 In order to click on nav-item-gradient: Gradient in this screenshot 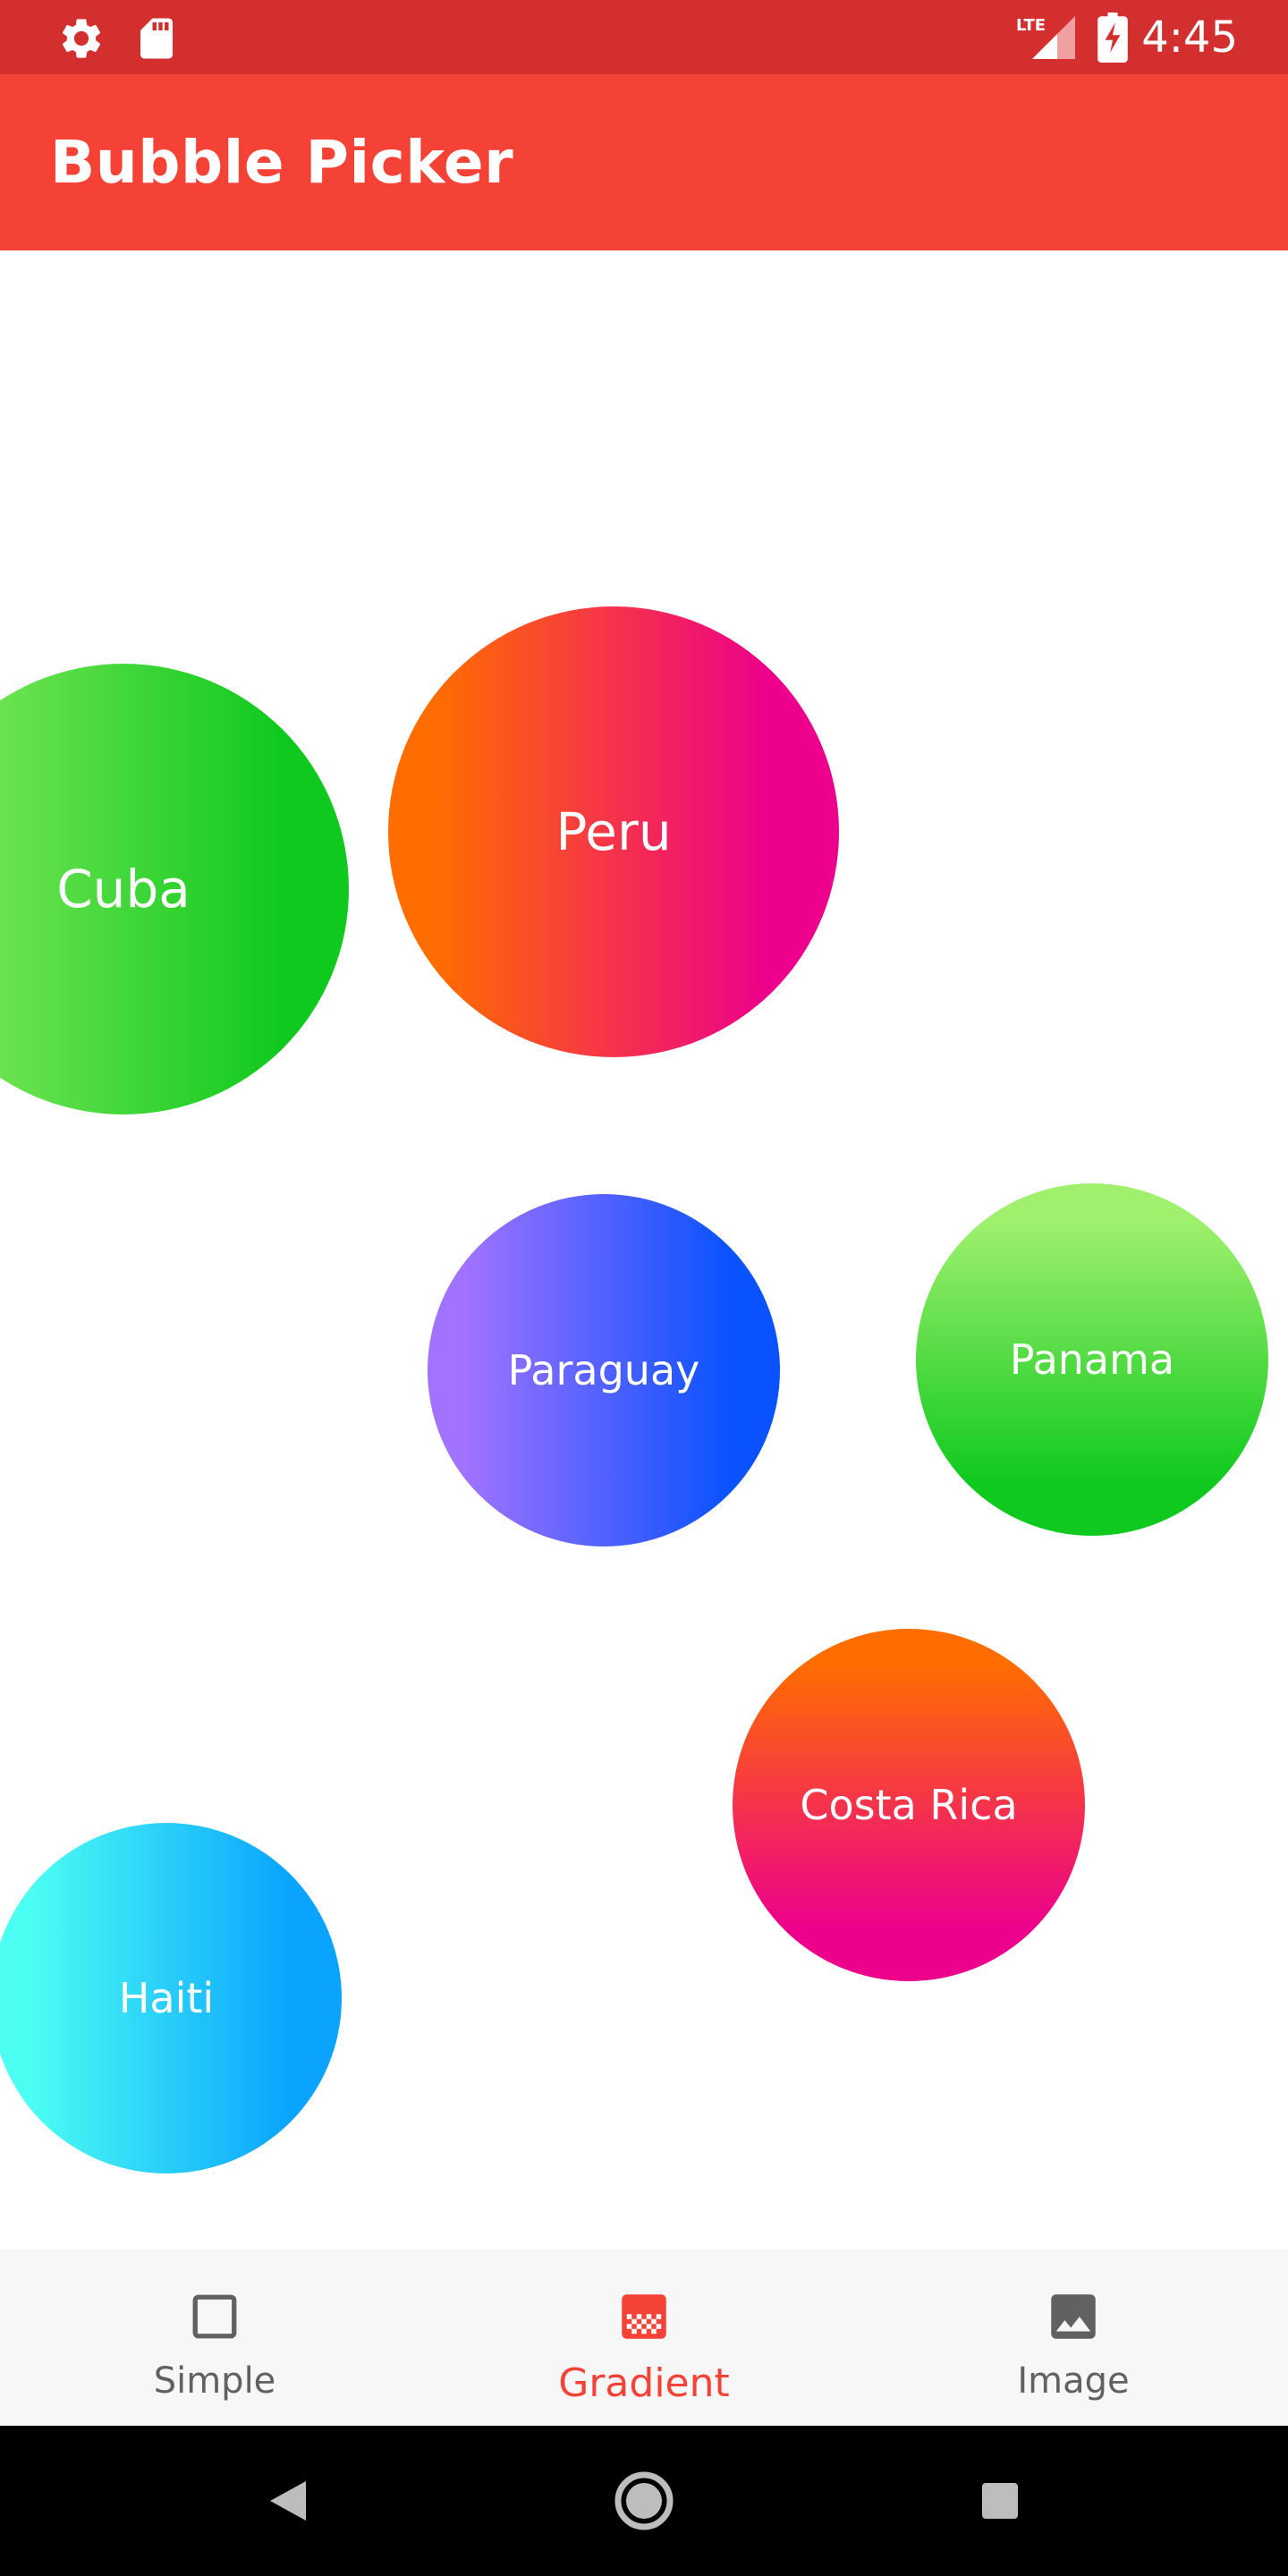, I will do `click(644, 2339)`.